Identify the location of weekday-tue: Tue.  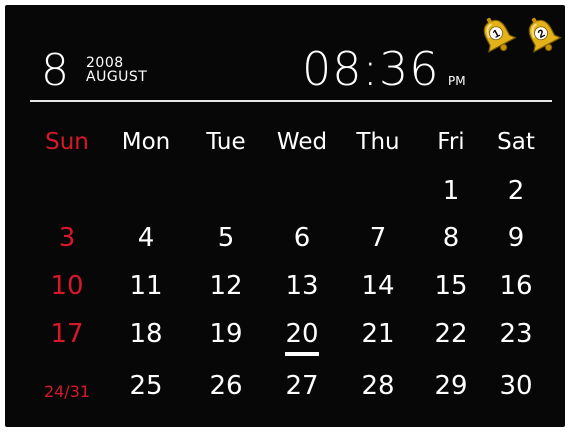
(226, 142).